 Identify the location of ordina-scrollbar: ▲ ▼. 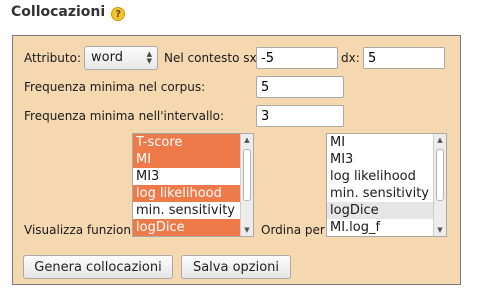
(439, 185).